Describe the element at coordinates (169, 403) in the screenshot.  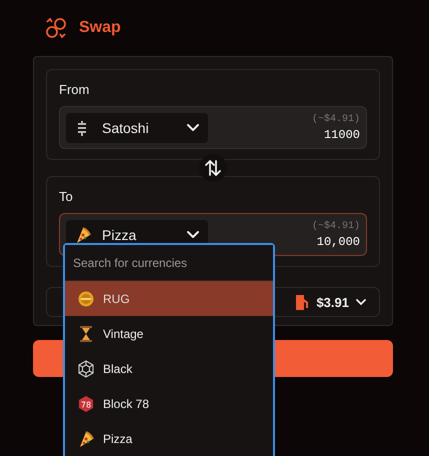
I see `currency-option: 78 Block 78` at that location.